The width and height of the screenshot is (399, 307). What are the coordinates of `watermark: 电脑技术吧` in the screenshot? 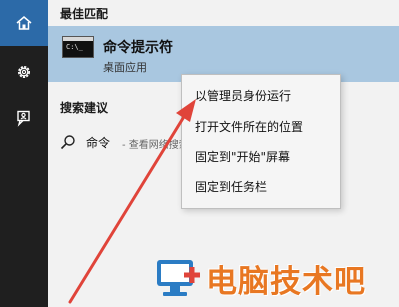 It's located at (275, 279).